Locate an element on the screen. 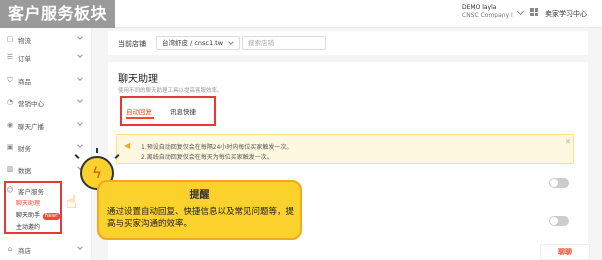 This screenshot has width=602, height=260. chat-button: 聊聊 is located at coordinates (565, 252).